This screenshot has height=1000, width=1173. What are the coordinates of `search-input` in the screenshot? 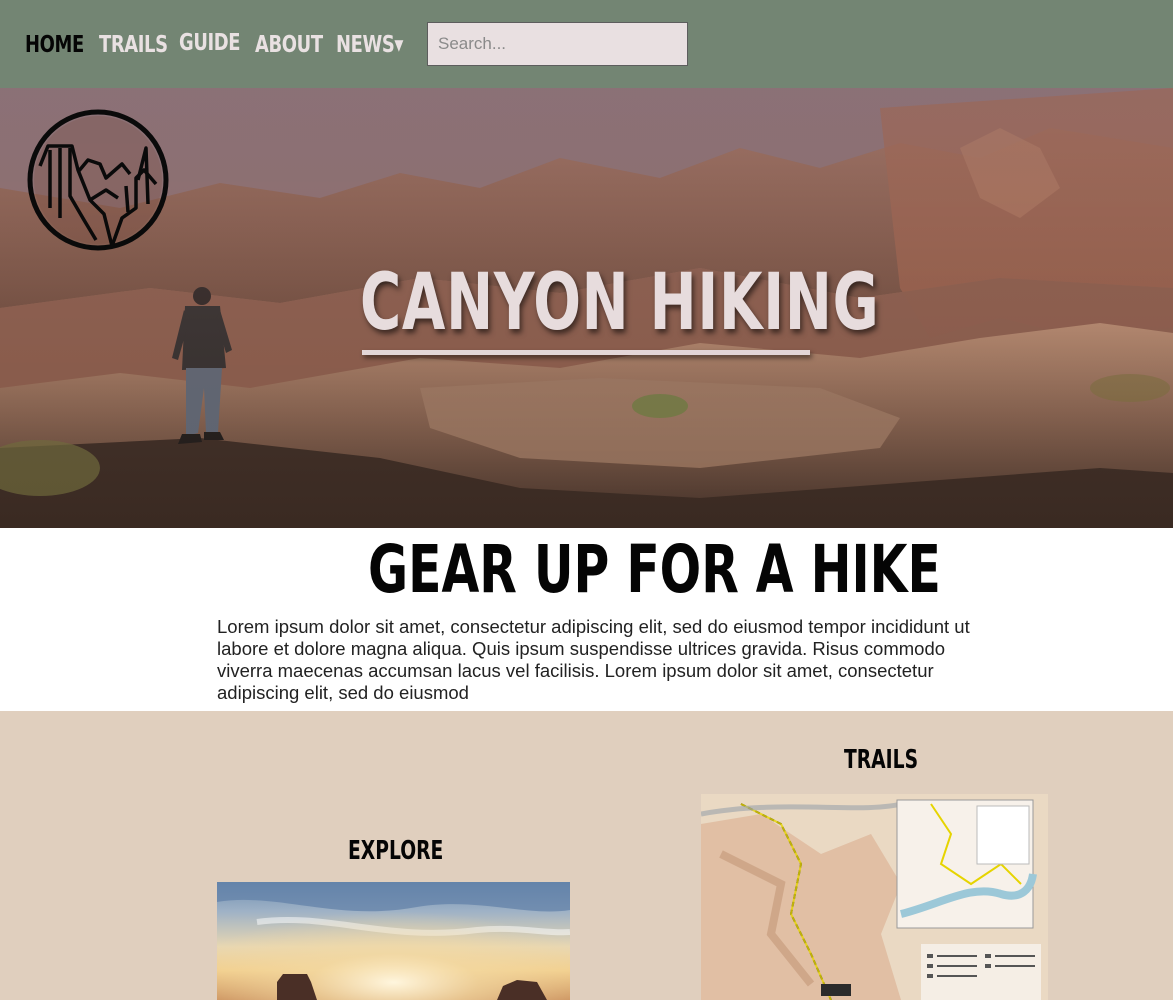 It's located at (557, 44).